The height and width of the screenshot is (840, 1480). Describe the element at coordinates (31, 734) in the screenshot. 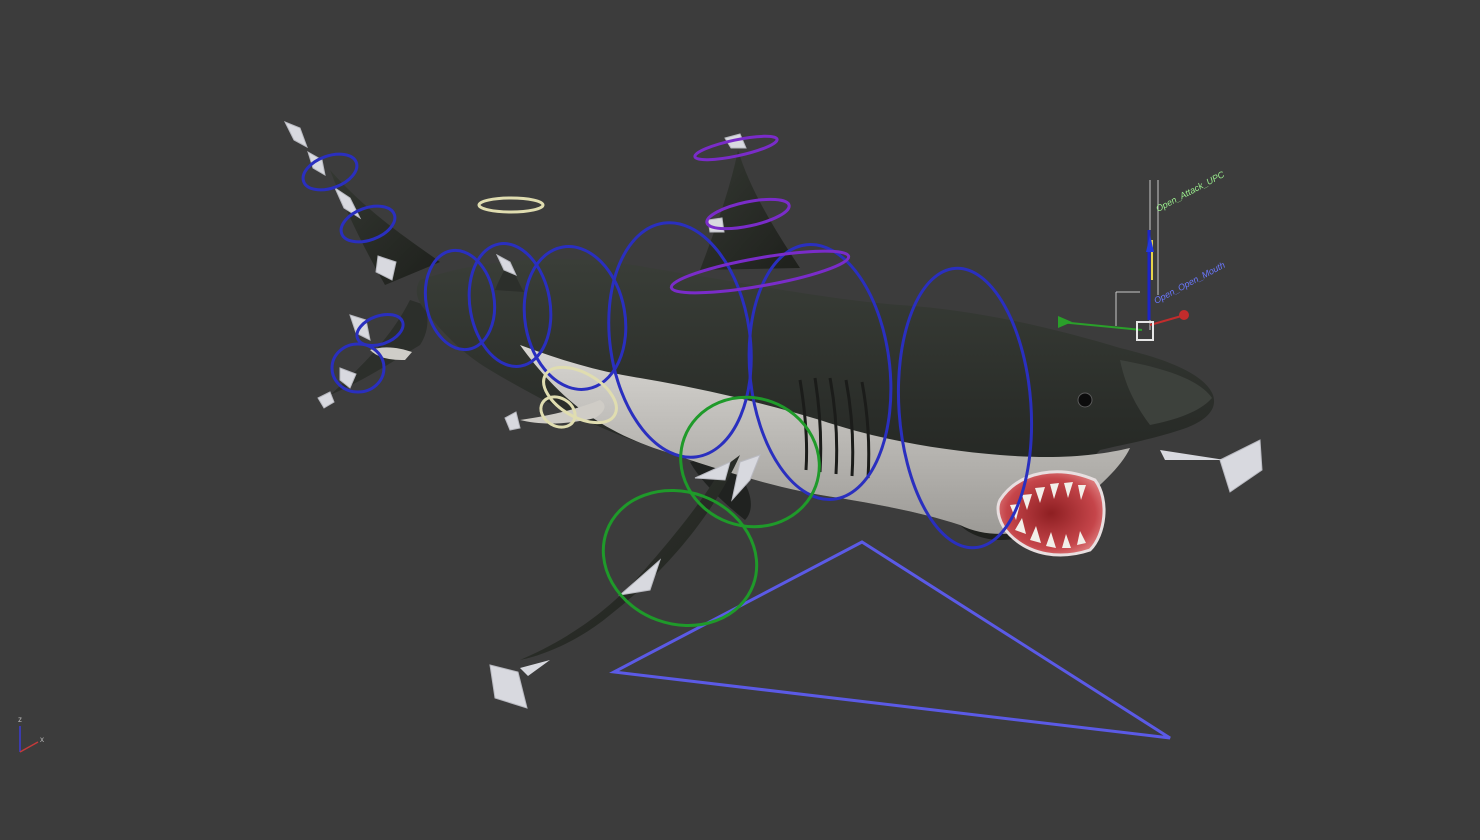

I see `world-axis-tripod: z x` at that location.